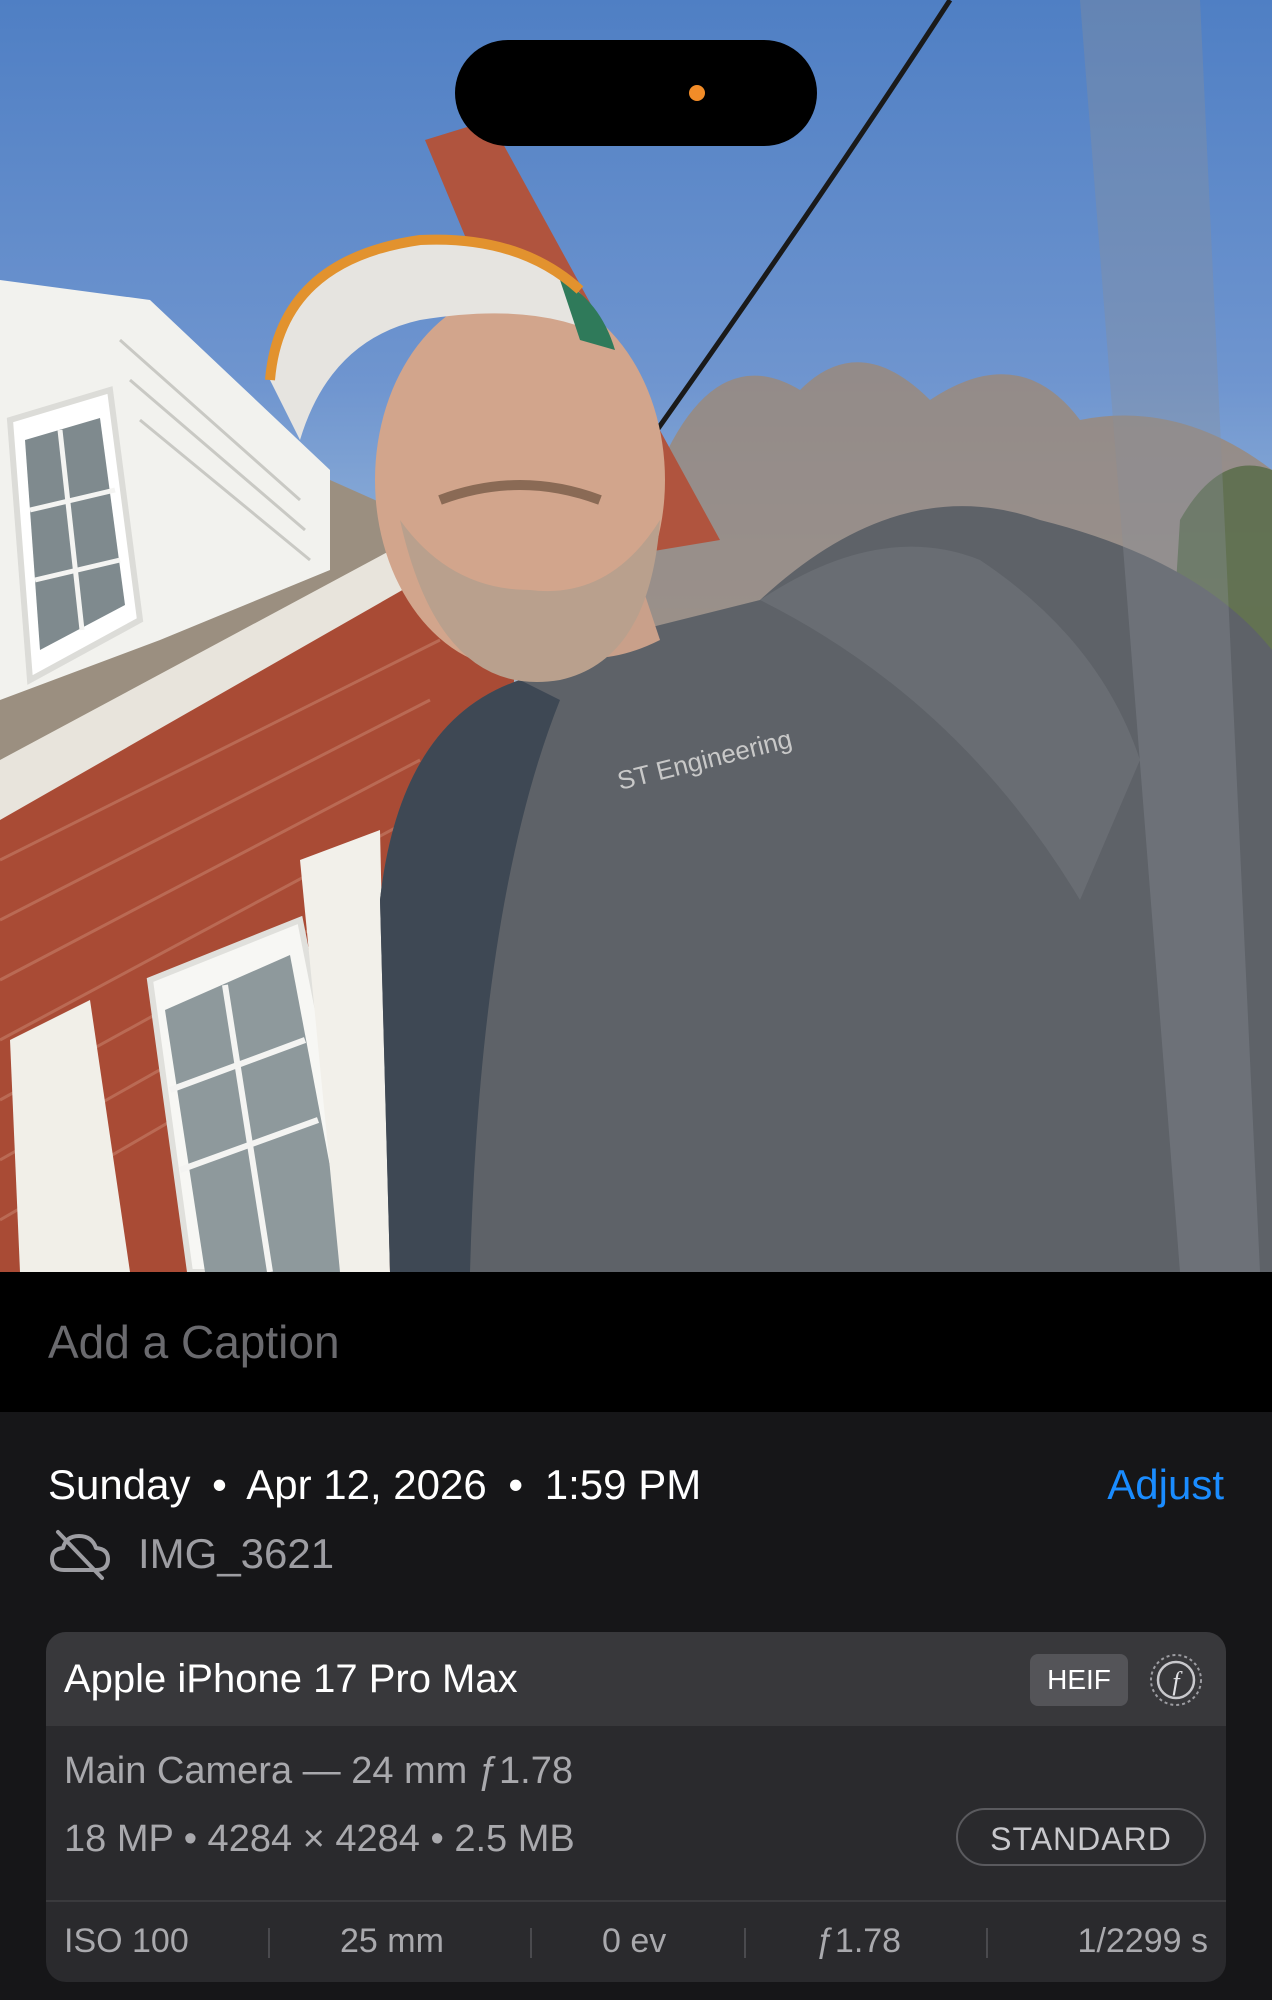 The width and height of the screenshot is (1272, 2000). What do you see at coordinates (697, 93) in the screenshot?
I see `recording-indicator-dot` at bounding box center [697, 93].